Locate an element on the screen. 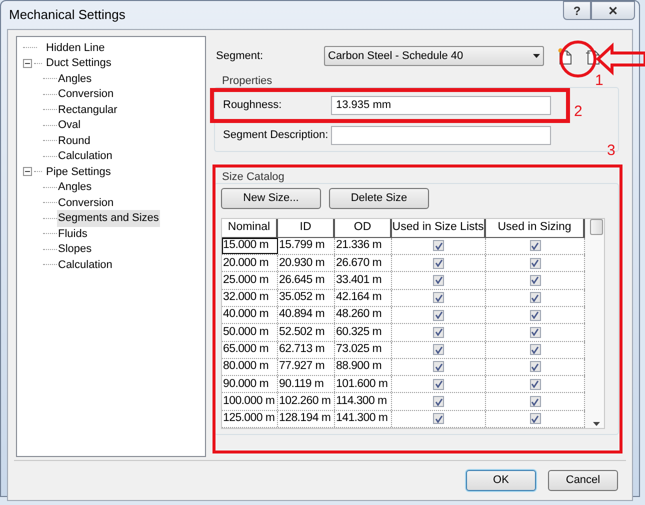 The width and height of the screenshot is (645, 505). annotation-number: 1 is located at coordinates (599, 80).